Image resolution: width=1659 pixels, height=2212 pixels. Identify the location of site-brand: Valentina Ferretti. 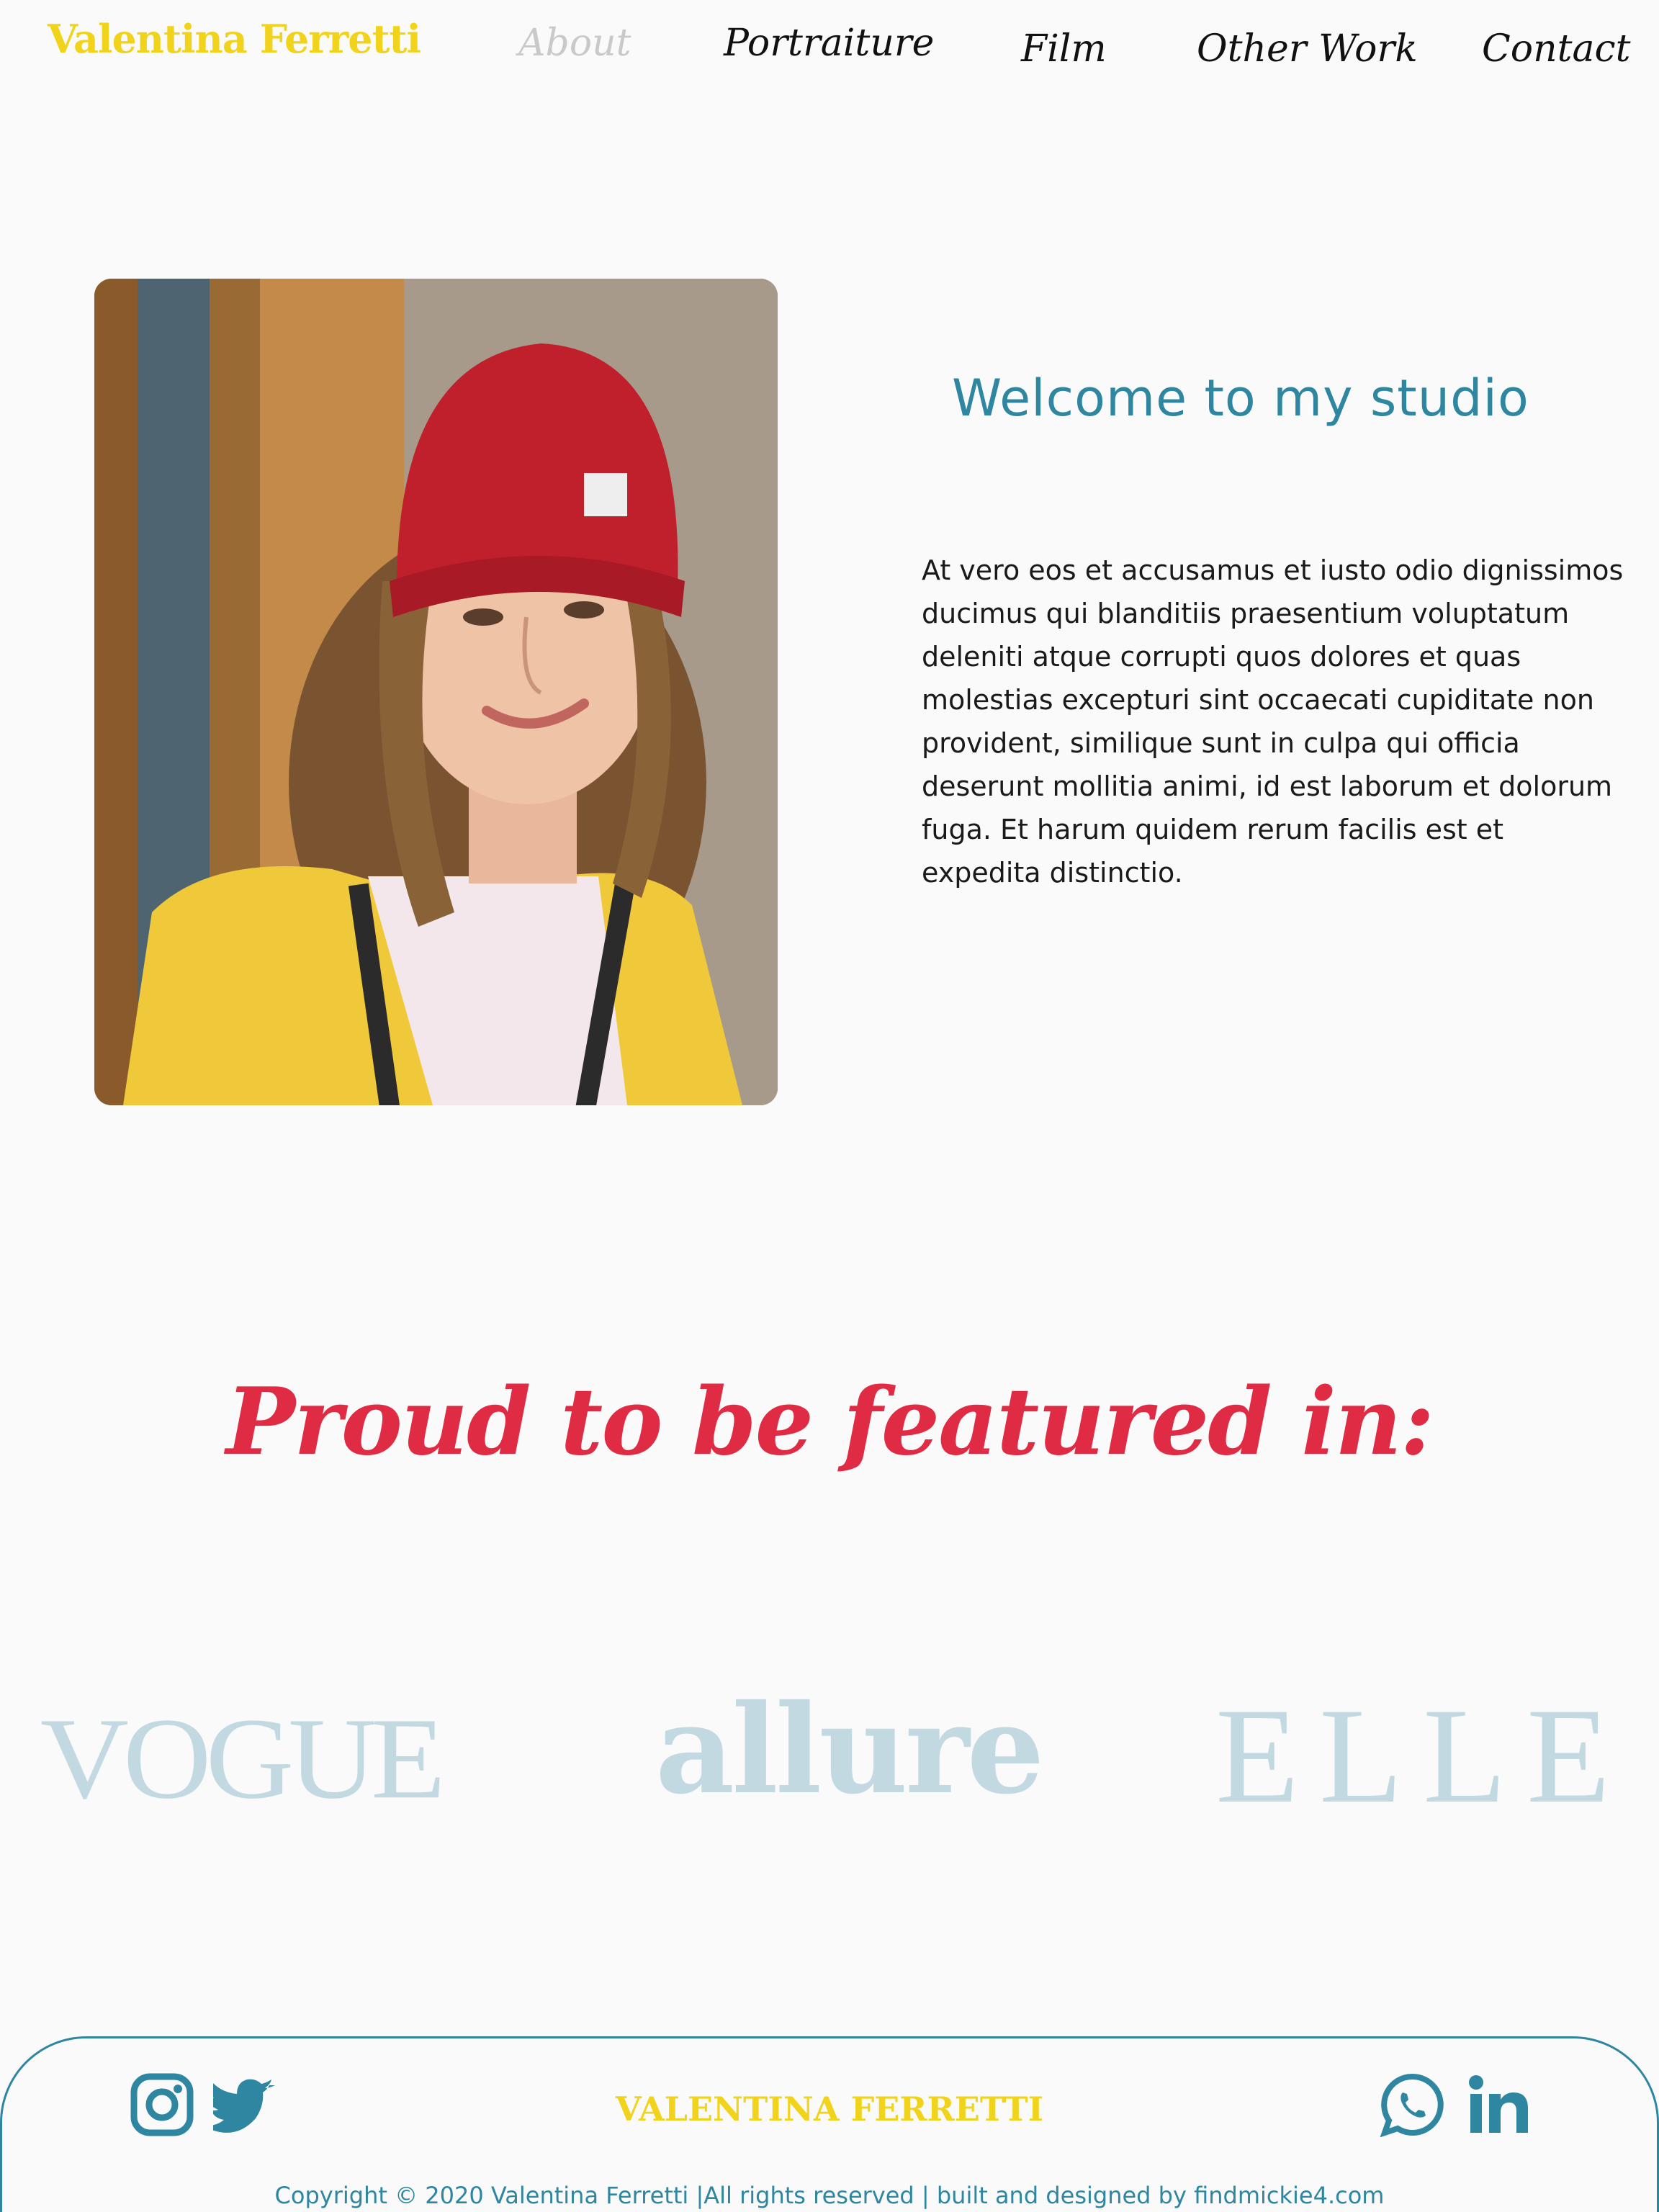
(235, 39).